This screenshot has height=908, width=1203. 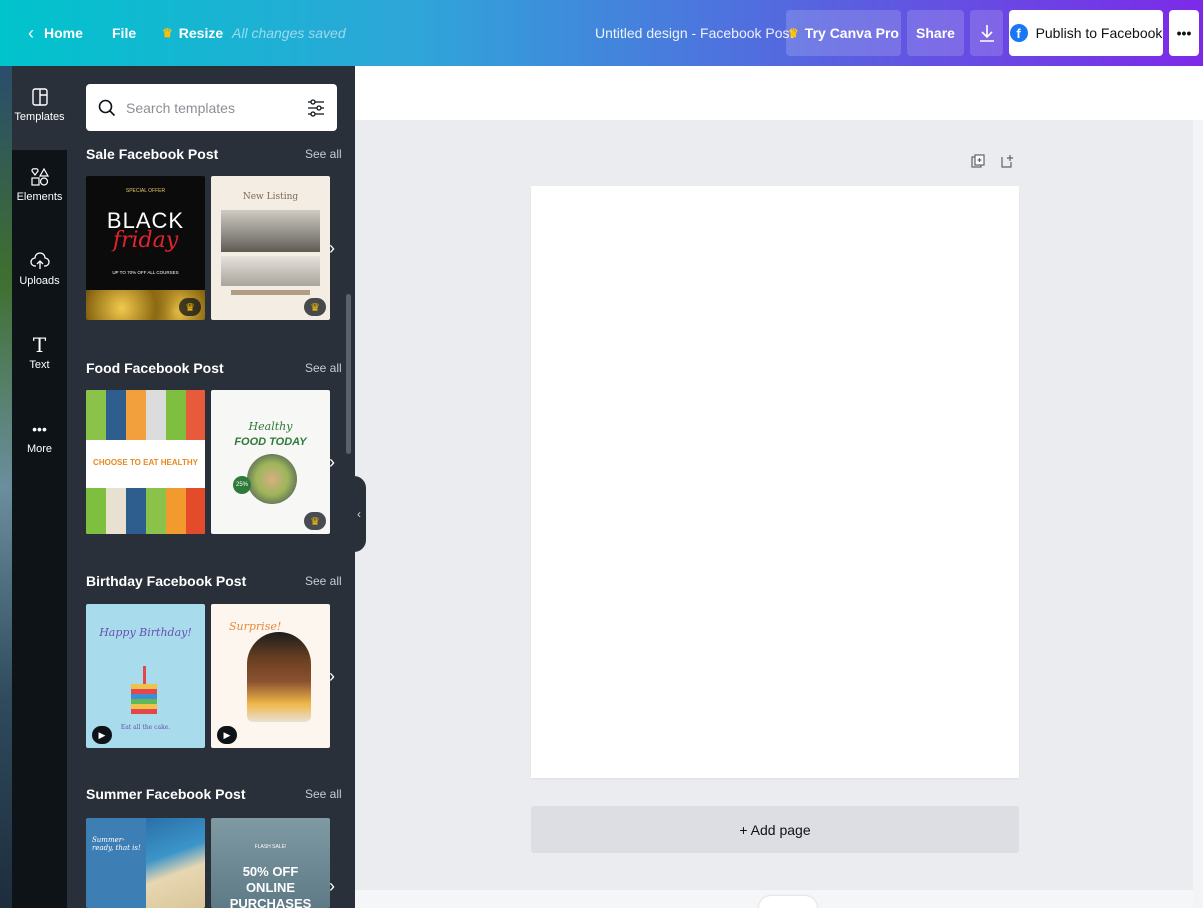 What do you see at coordinates (270, 197) in the screenshot?
I see `thumb-text: New Listing` at bounding box center [270, 197].